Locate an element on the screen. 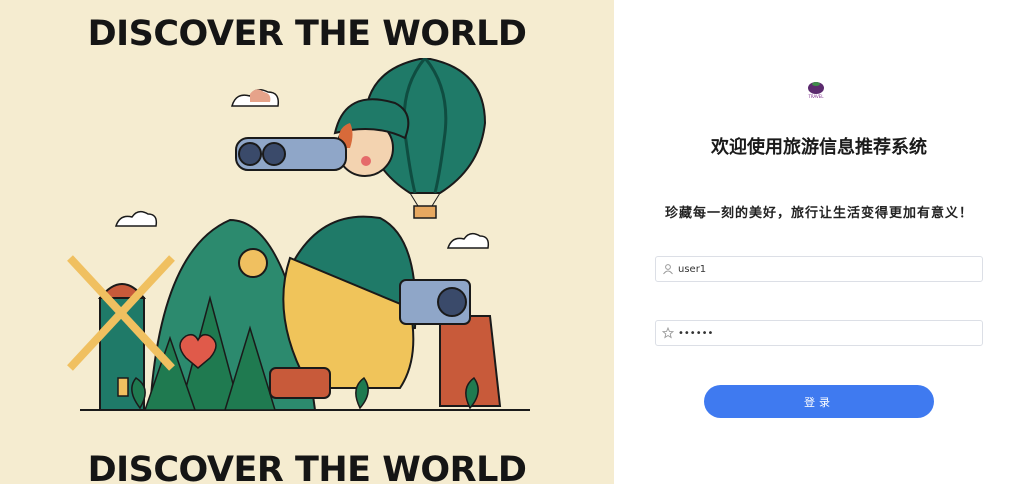 The height and width of the screenshot is (484, 1024). logo-caption: TRAVEL is located at coordinates (815, 96).